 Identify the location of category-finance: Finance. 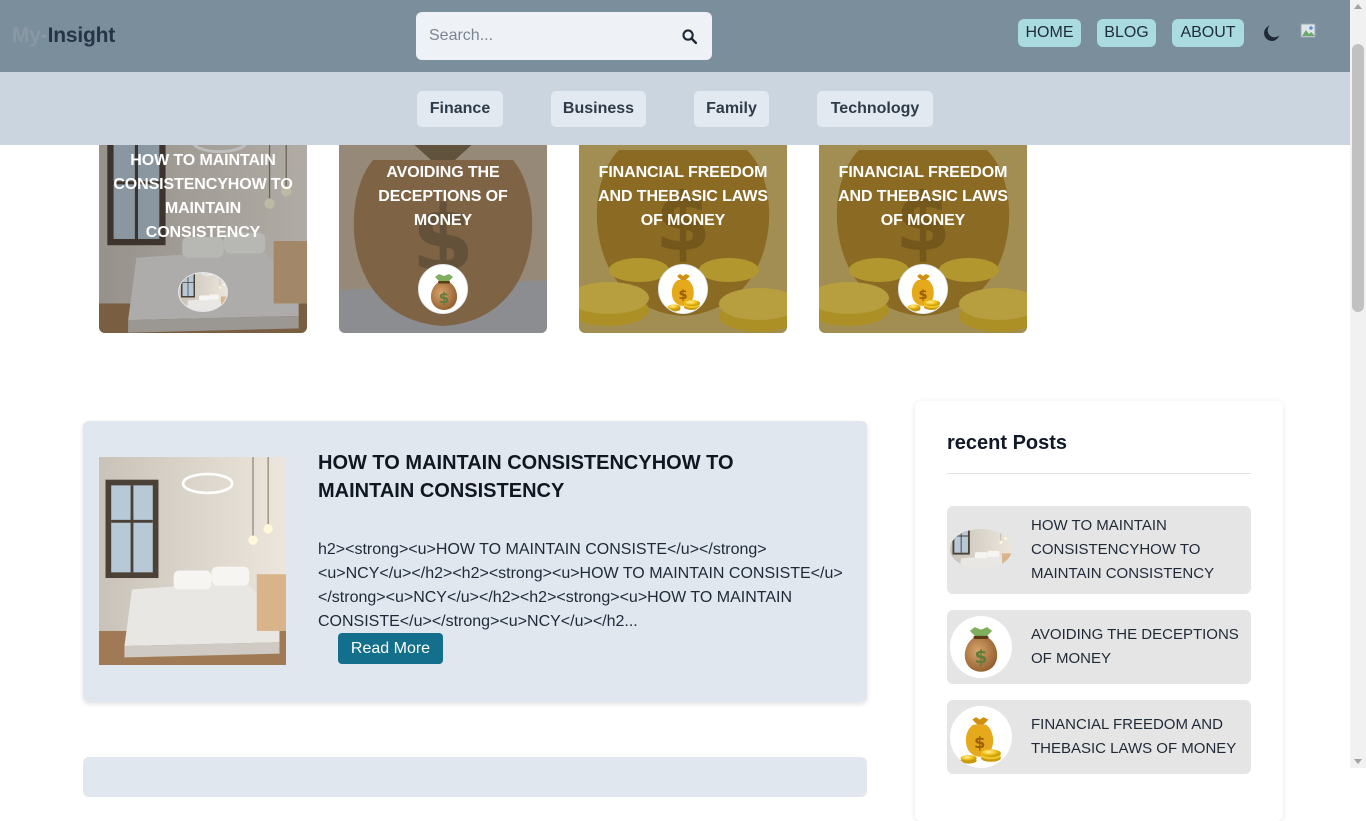
(460, 109).